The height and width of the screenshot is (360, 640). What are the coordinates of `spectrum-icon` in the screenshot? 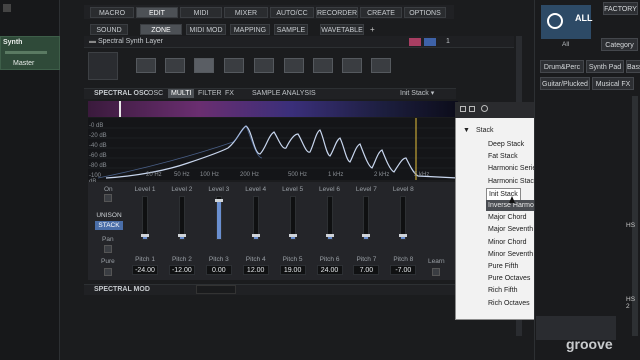 It's located at (204, 65).